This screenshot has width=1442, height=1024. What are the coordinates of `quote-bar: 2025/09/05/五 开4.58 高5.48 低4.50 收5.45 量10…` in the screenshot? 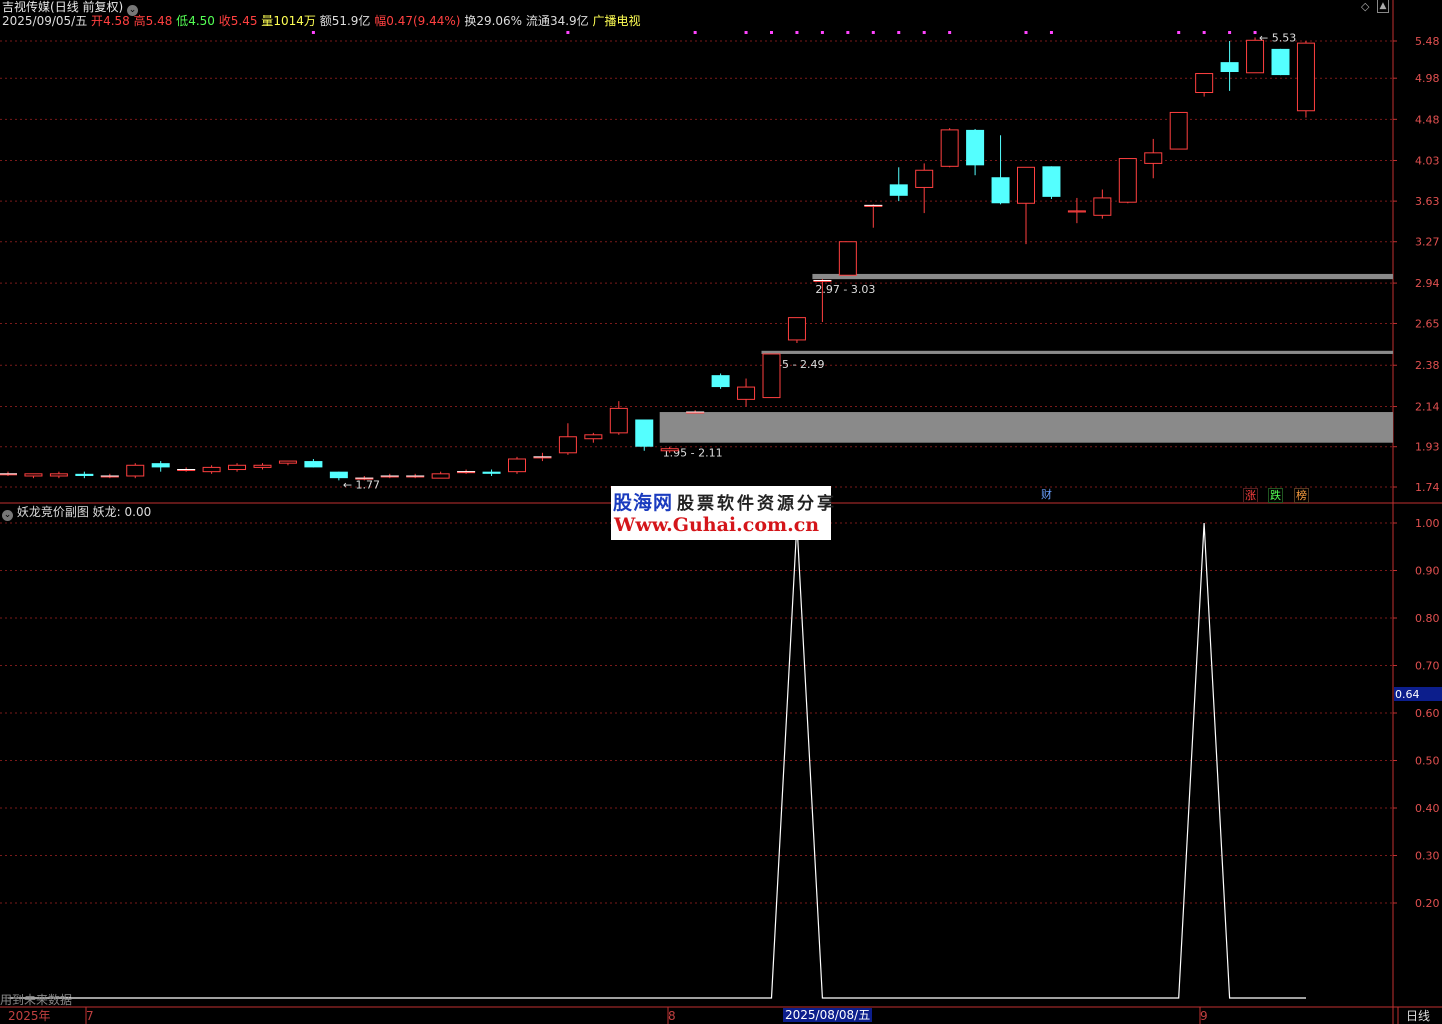 It's located at (321, 21).